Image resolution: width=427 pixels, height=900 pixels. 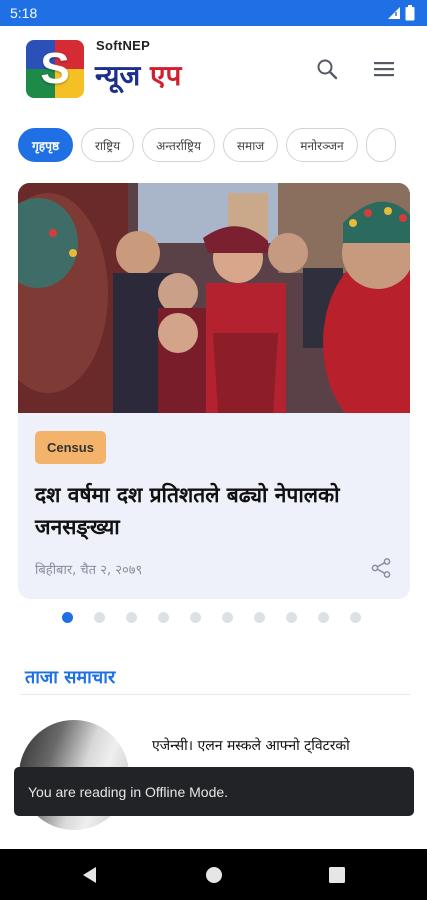 I want to click on offline-toast: You are reading in Offline Mode., so click(x=214, y=791).